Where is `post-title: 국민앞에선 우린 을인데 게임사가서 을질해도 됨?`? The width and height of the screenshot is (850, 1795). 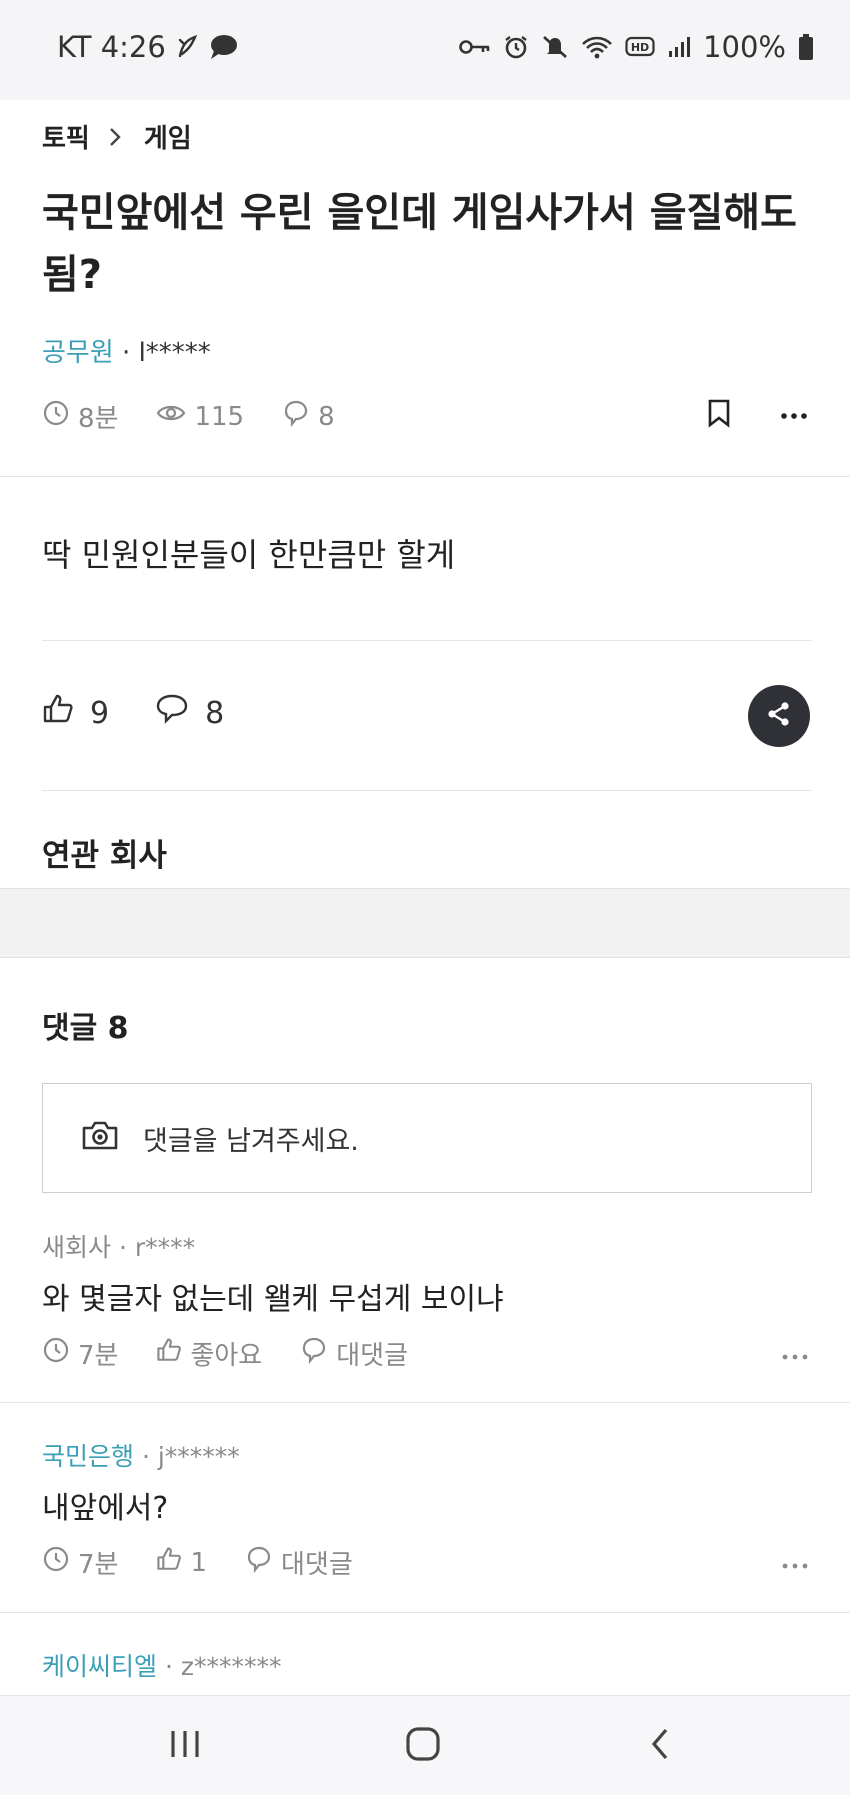 post-title: 국민앞에선 우린 을인데 게임사가서 을질해도 됨? is located at coordinates (419, 244).